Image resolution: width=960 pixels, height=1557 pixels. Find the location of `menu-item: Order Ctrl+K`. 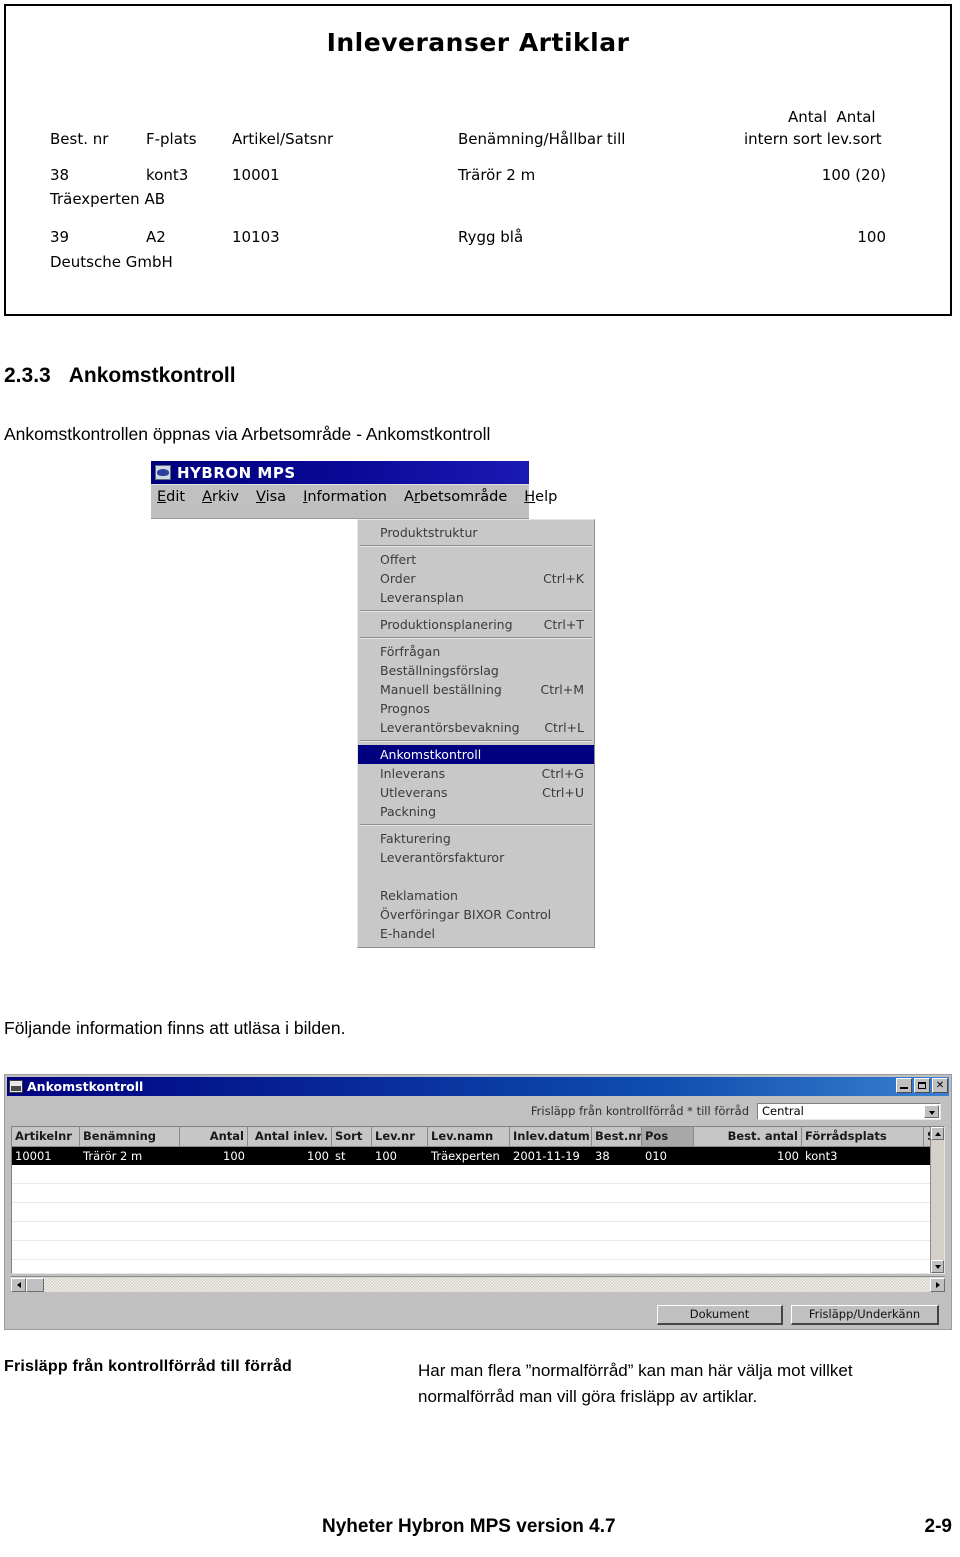

menu-item: Order Ctrl+K is located at coordinates (476, 578).